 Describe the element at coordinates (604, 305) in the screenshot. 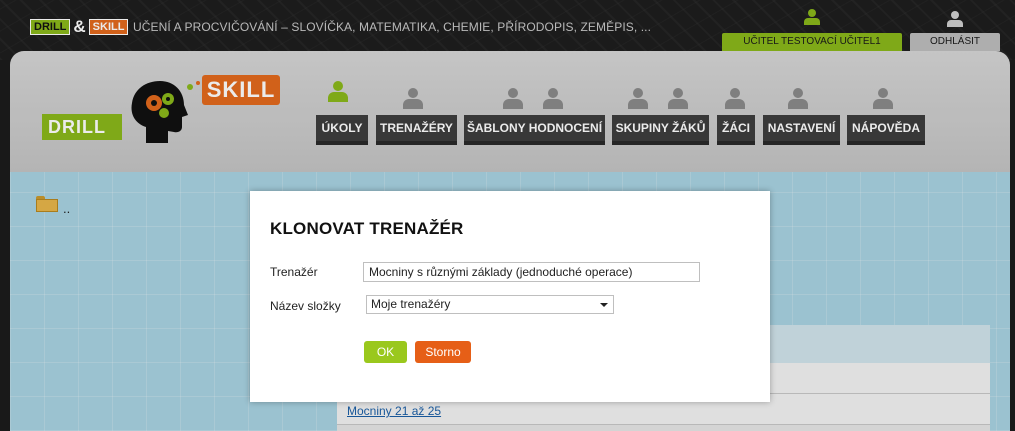

I see `chevron-down-icon` at that location.